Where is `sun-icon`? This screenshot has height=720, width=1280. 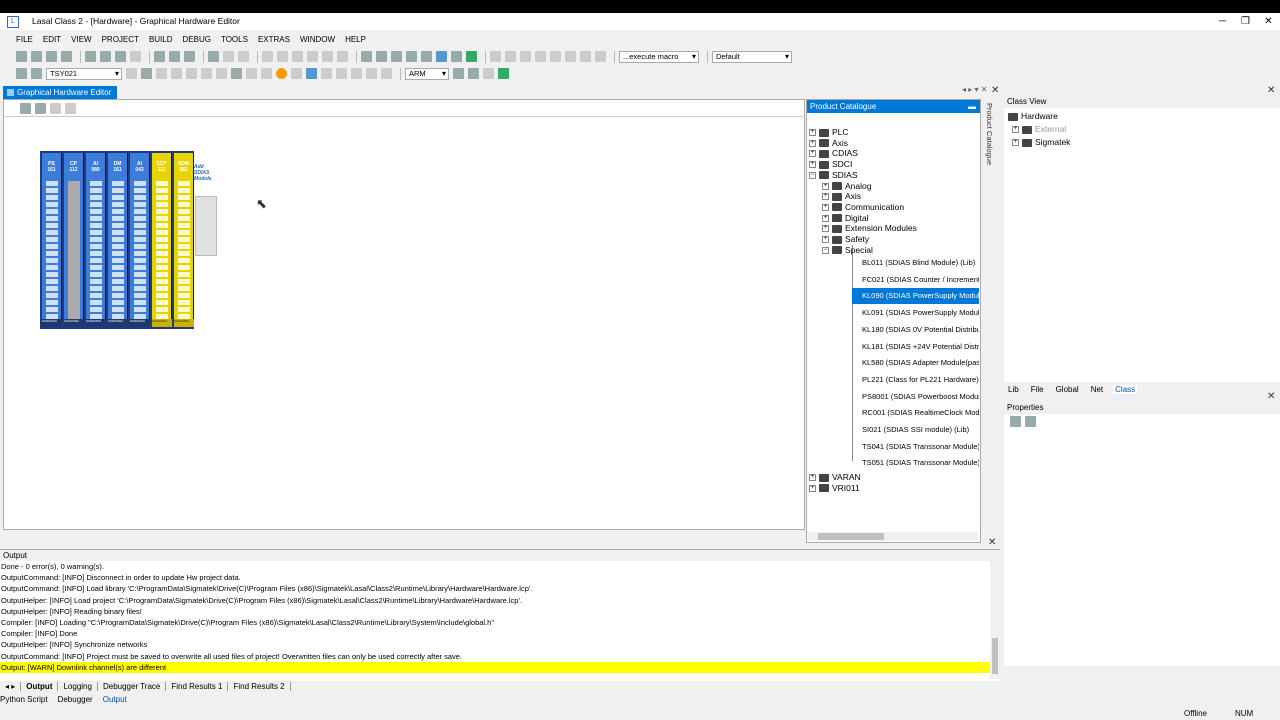
sun-icon is located at coordinates (296, 73).